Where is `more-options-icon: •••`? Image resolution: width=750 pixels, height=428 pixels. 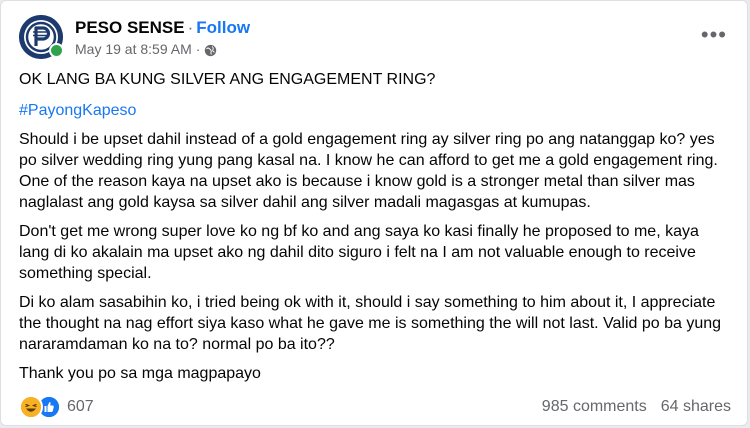 more-options-icon: ••• is located at coordinates (714, 35).